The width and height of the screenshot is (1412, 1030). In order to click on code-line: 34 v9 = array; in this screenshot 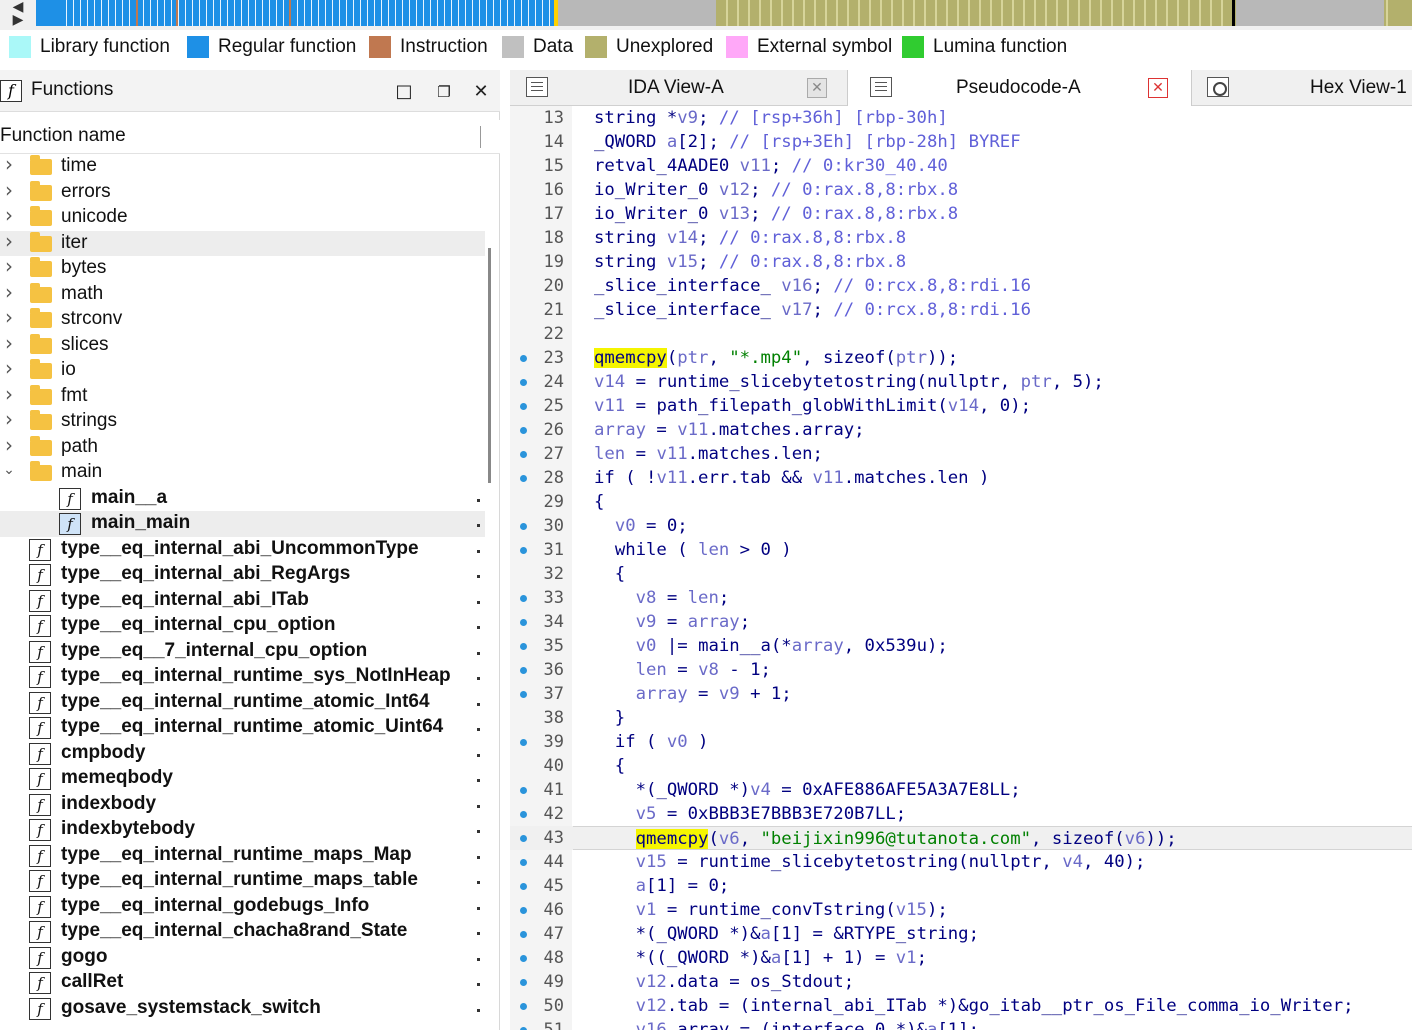, I will do `click(961, 622)`.